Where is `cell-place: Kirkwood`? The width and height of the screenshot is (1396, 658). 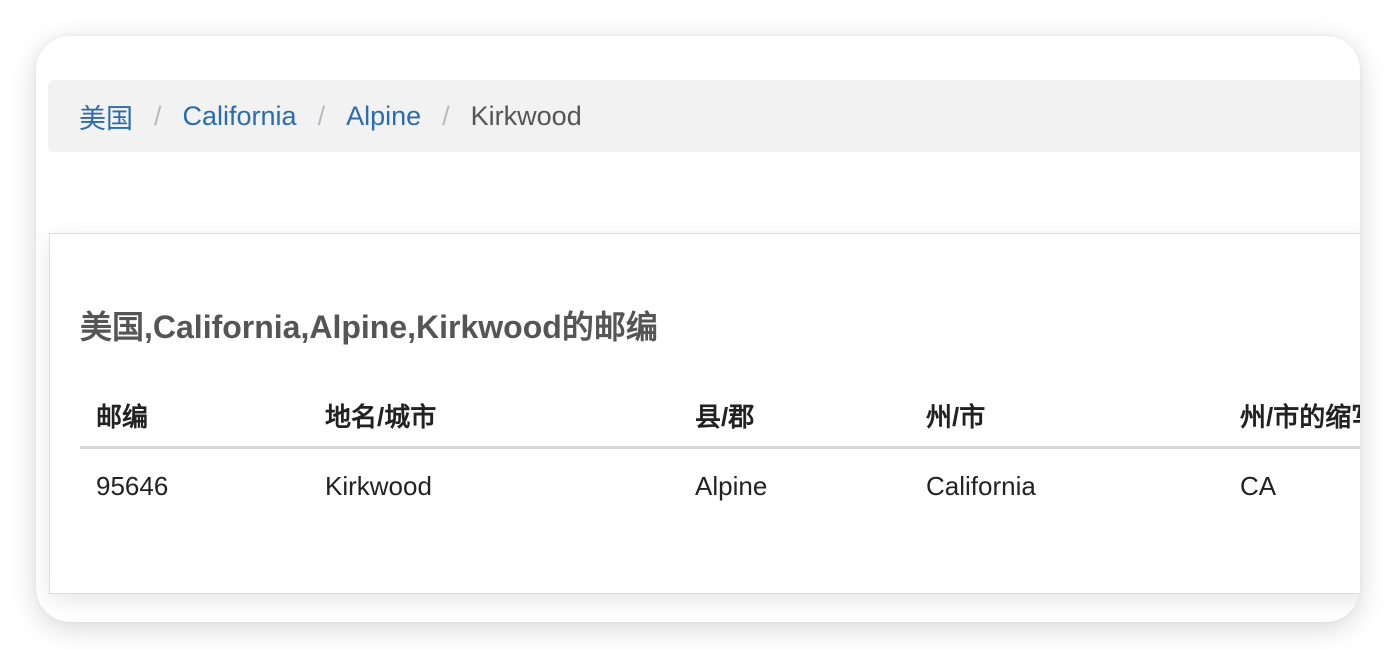
cell-place: Kirkwood is located at coordinates (378, 485).